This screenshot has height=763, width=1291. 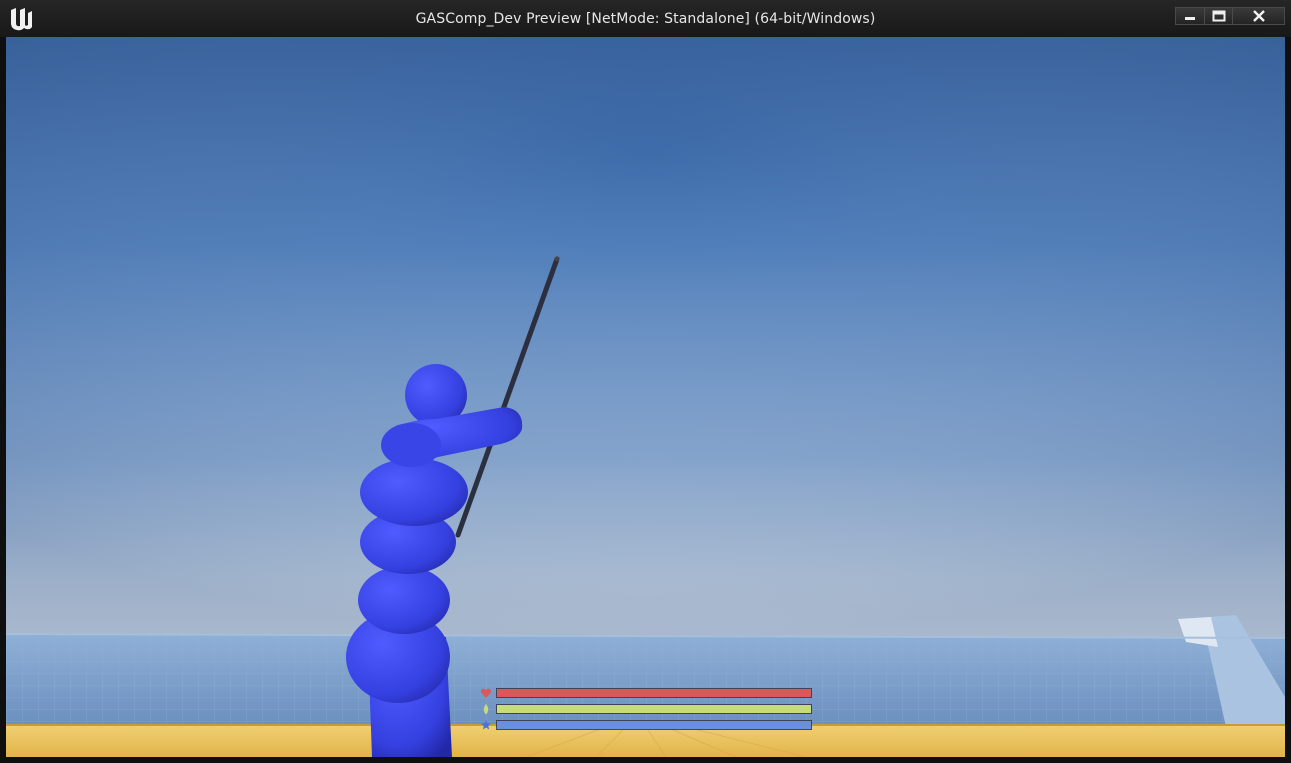 I want to click on mana-bar-fill, so click(x=654, y=725).